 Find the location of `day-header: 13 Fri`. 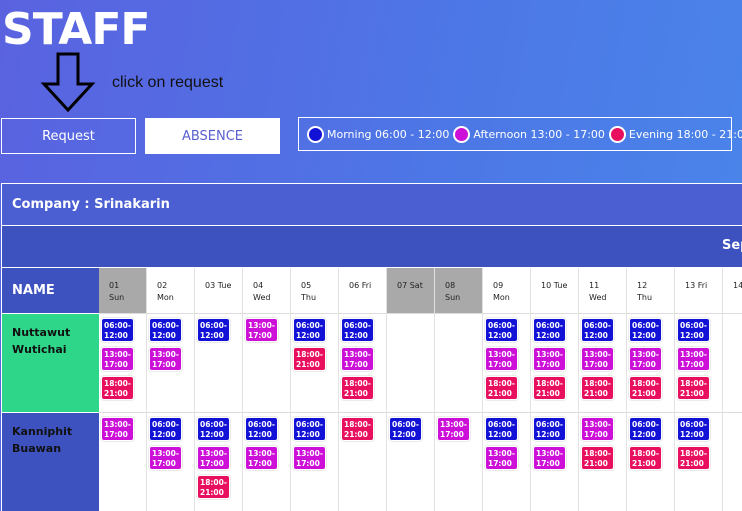

day-header: 13 Fri is located at coordinates (699, 290).